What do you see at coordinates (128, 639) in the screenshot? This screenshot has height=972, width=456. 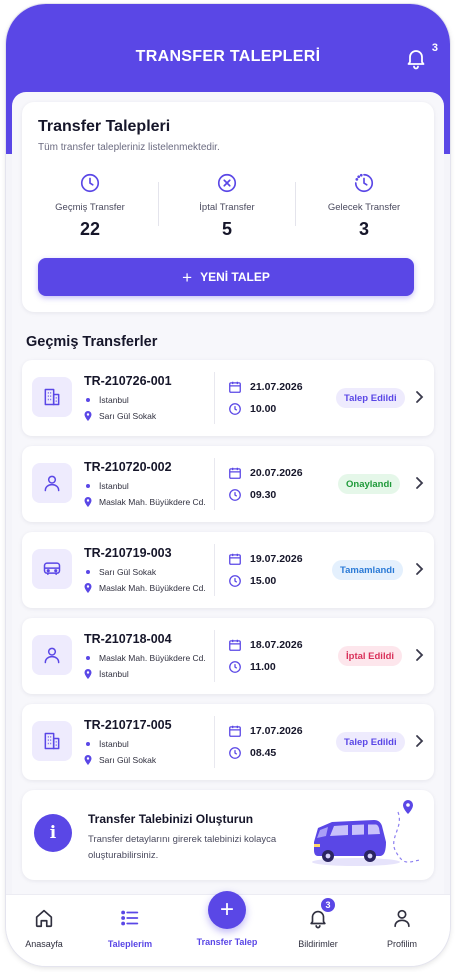 I see `transfer-id: TR-210718-004` at bounding box center [128, 639].